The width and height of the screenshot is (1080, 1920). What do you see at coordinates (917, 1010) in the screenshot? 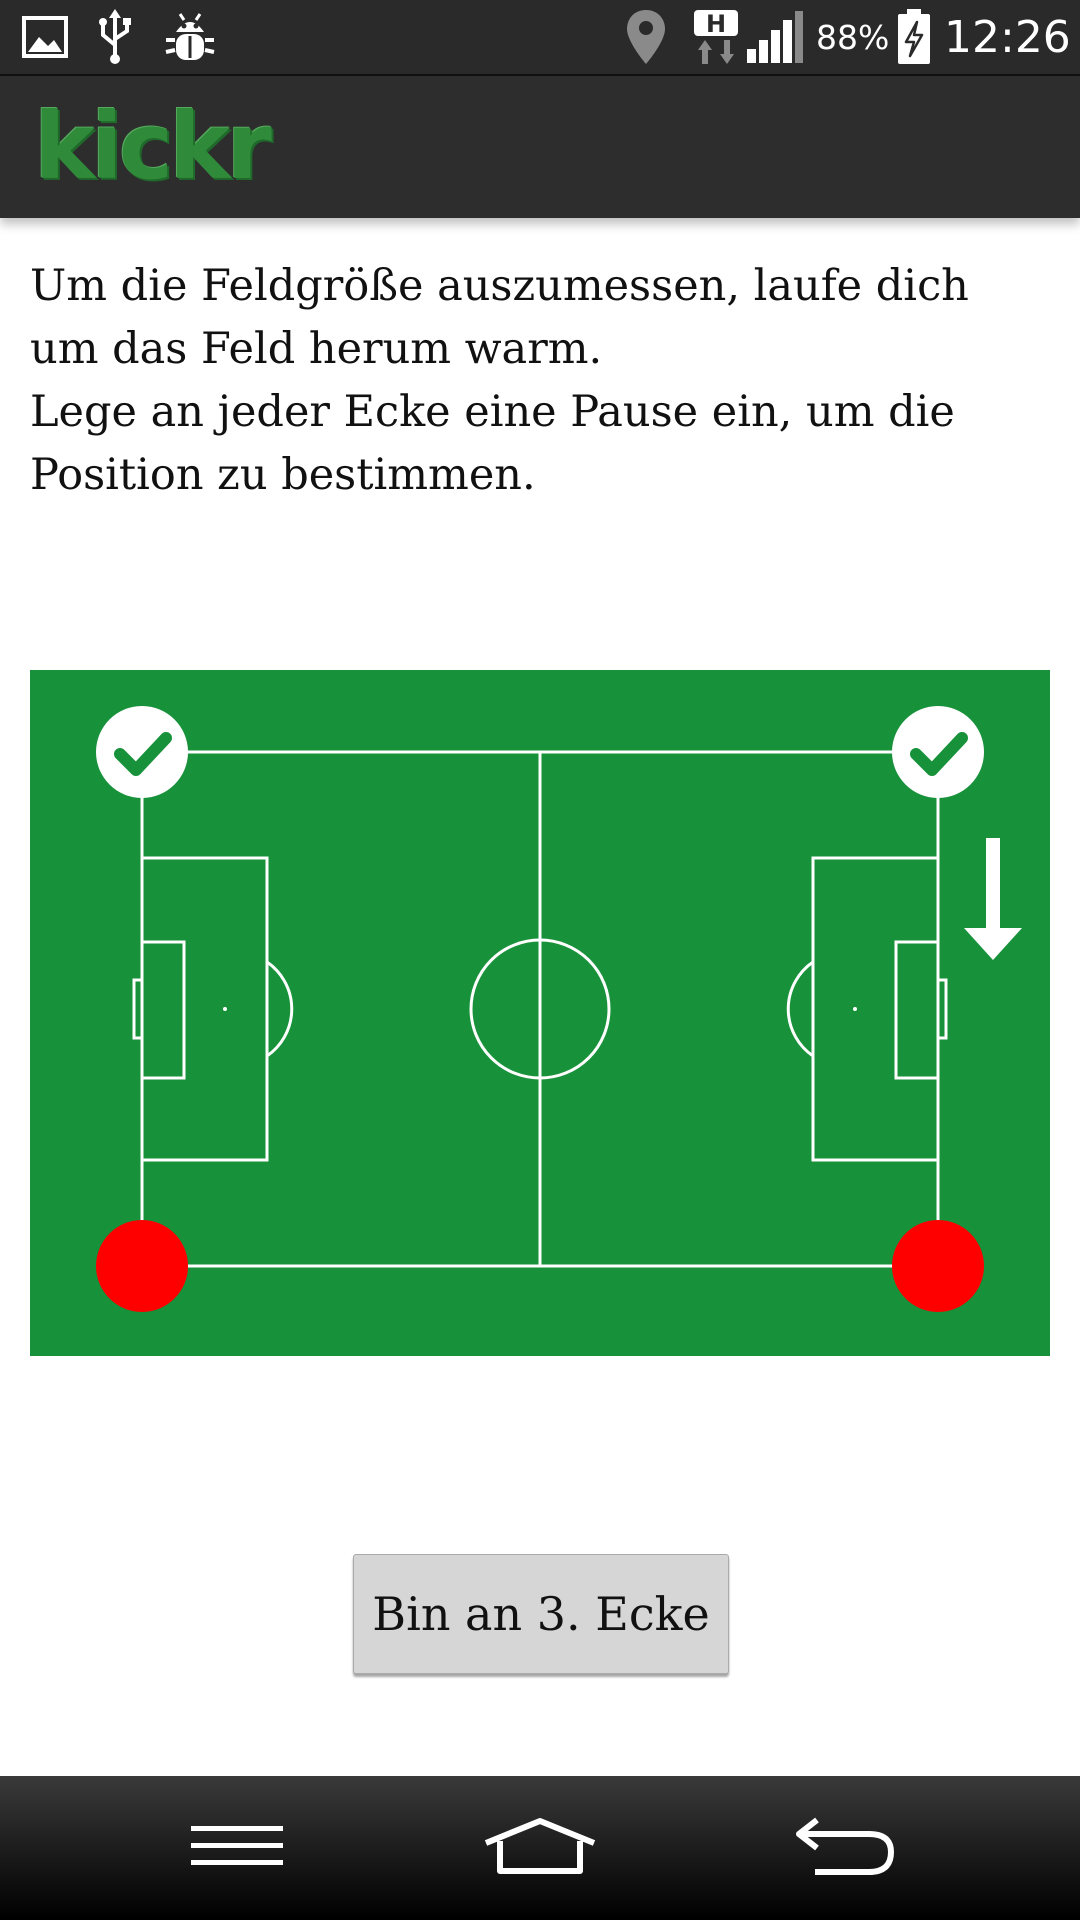
I see `right-goal-area` at bounding box center [917, 1010].